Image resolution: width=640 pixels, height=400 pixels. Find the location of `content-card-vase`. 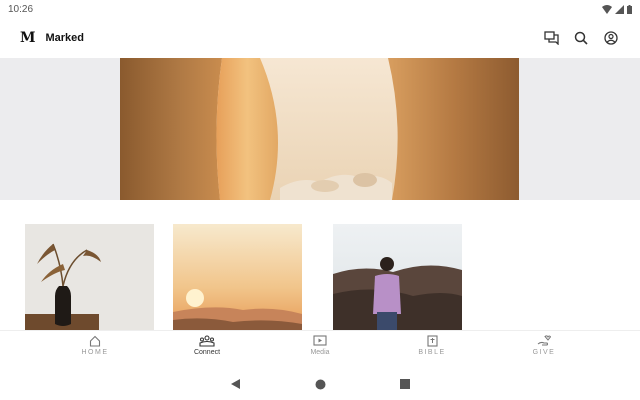

content-card-vase is located at coordinates (89, 277).